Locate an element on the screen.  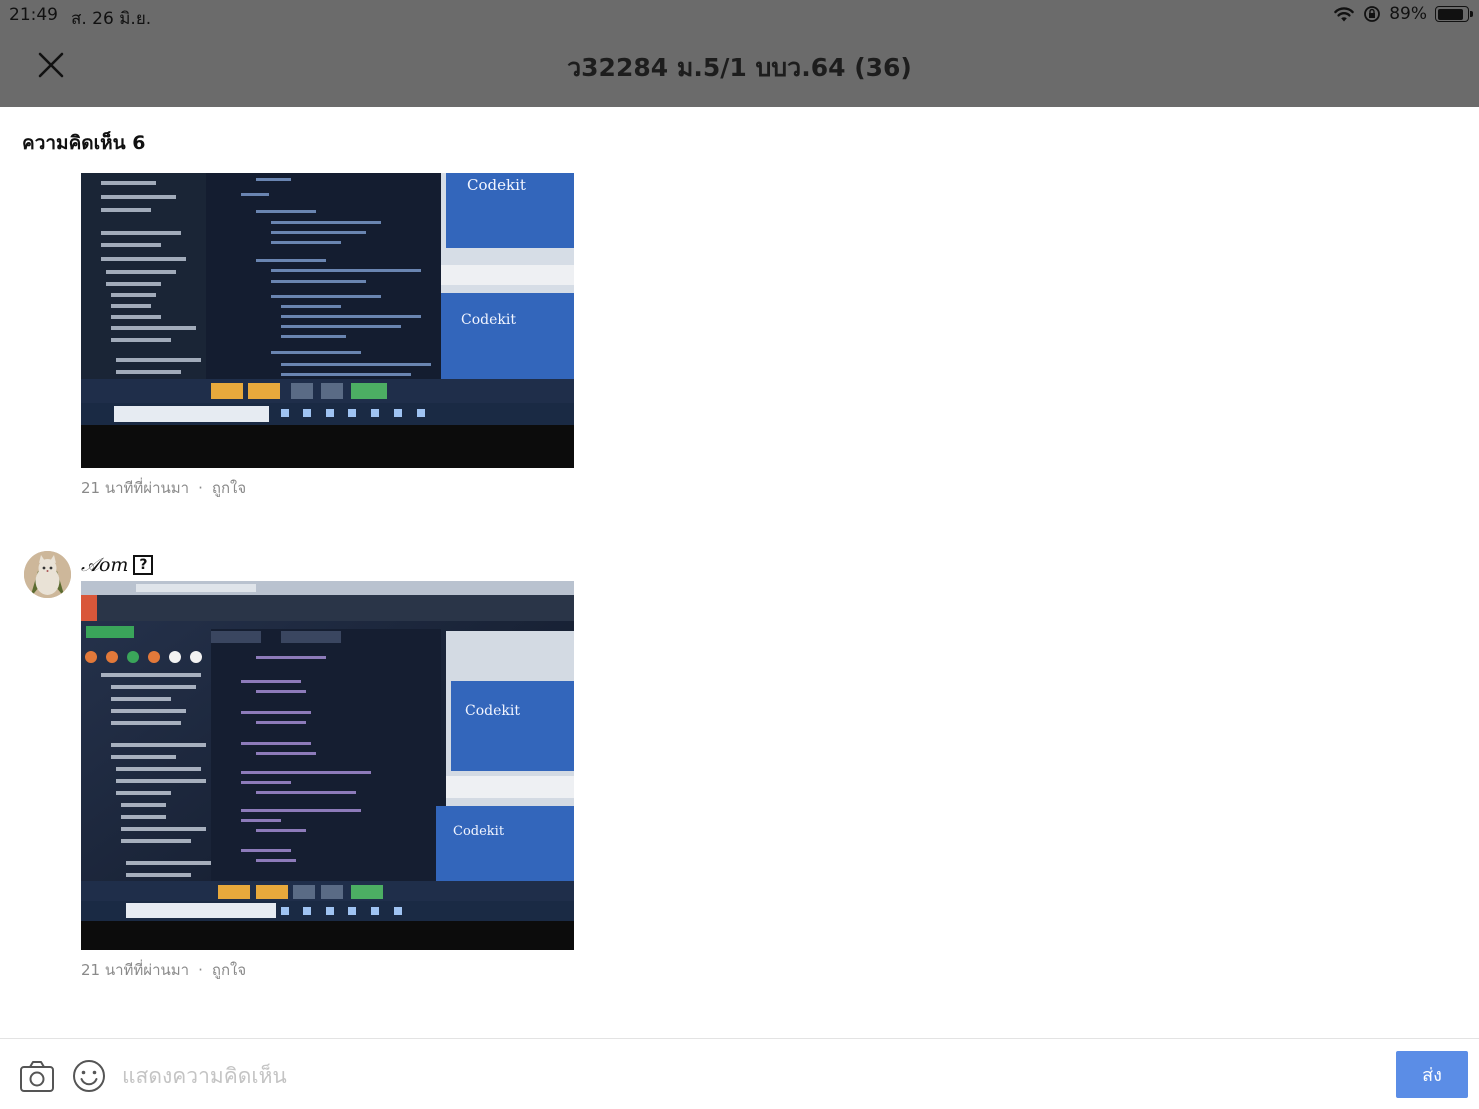
comment-composer: ส่ง is located at coordinates (739, 1073).